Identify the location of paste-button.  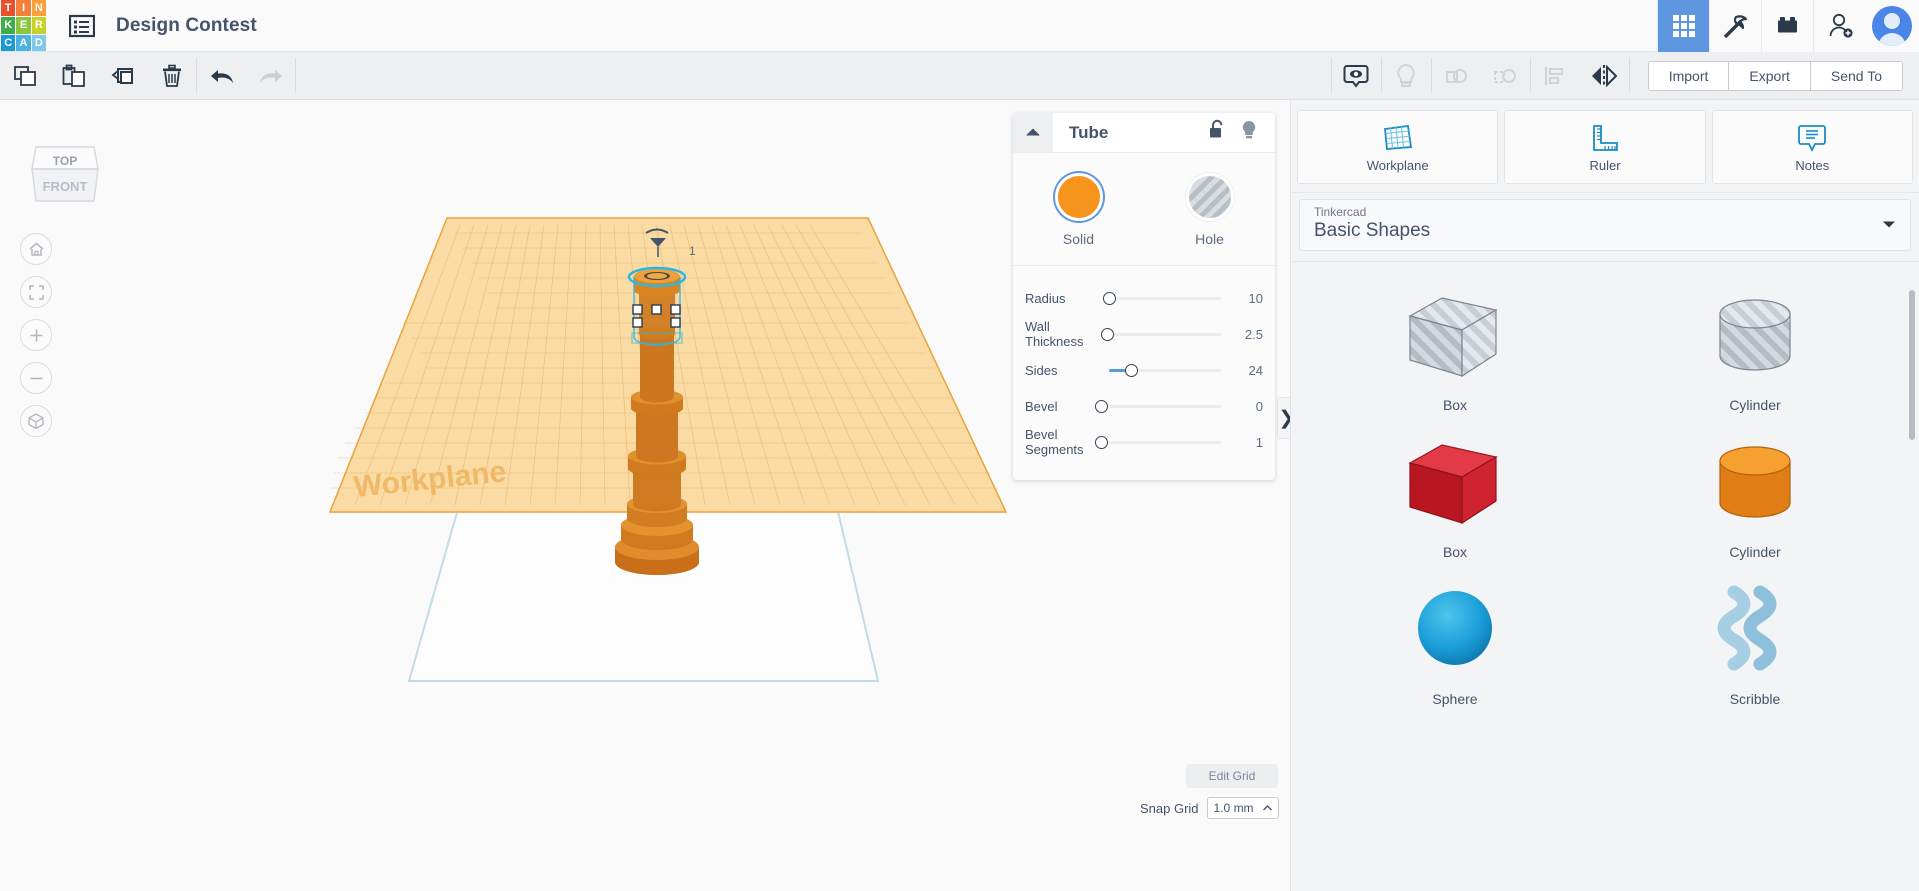
(73, 75).